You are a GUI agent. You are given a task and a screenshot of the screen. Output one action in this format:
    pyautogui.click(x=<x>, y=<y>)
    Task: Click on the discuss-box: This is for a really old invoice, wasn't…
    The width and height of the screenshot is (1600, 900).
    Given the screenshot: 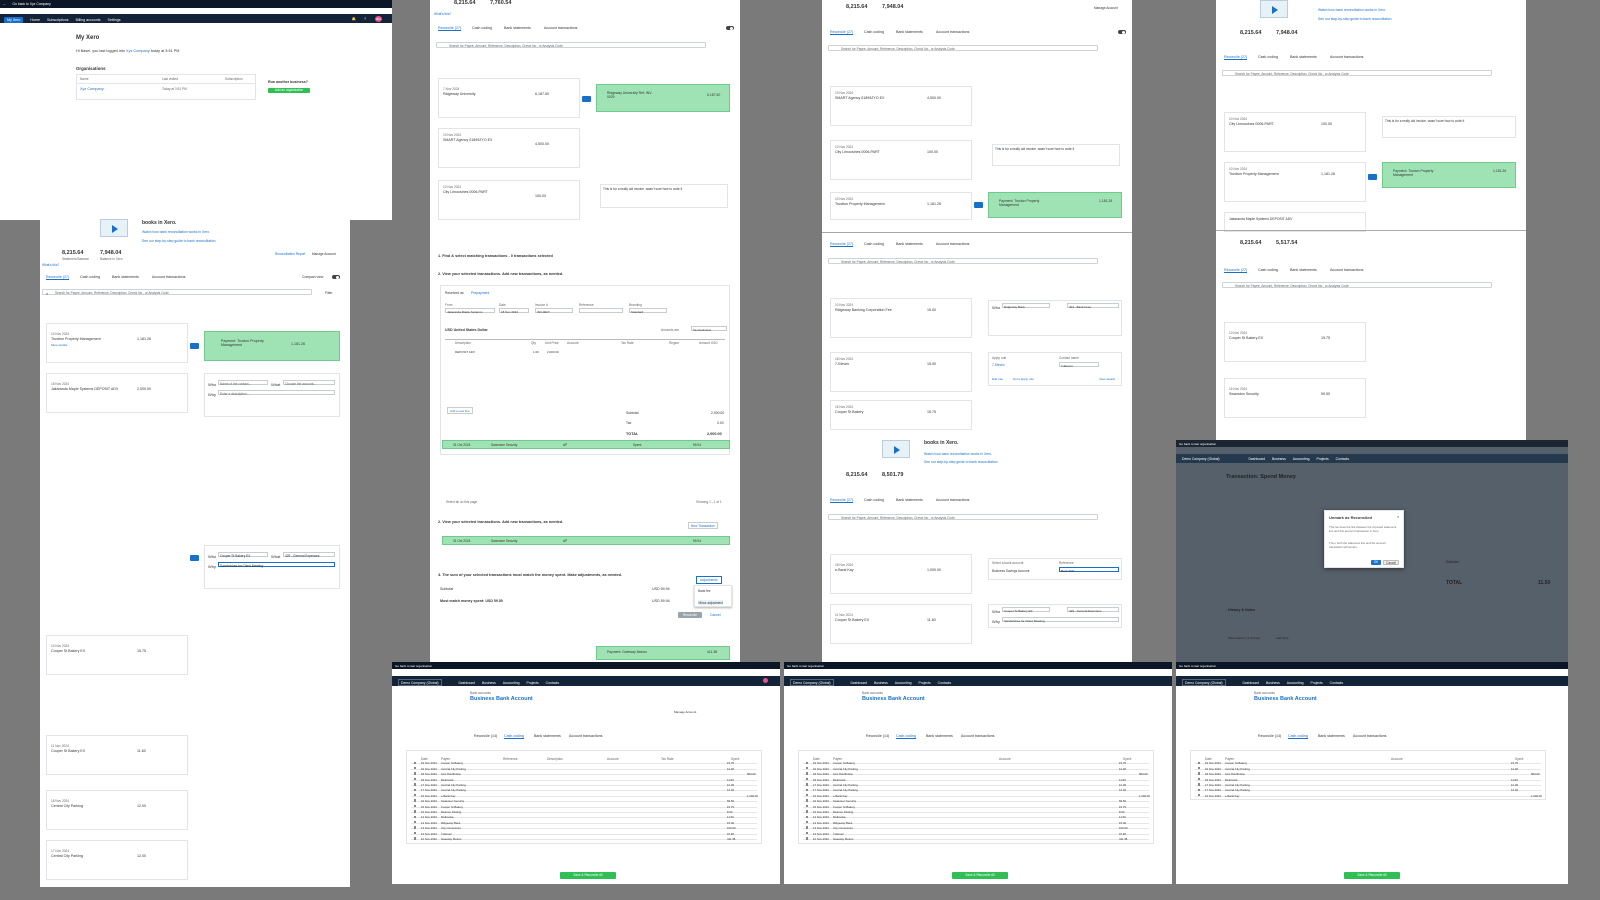 What is the action you would take?
    pyautogui.click(x=664, y=196)
    